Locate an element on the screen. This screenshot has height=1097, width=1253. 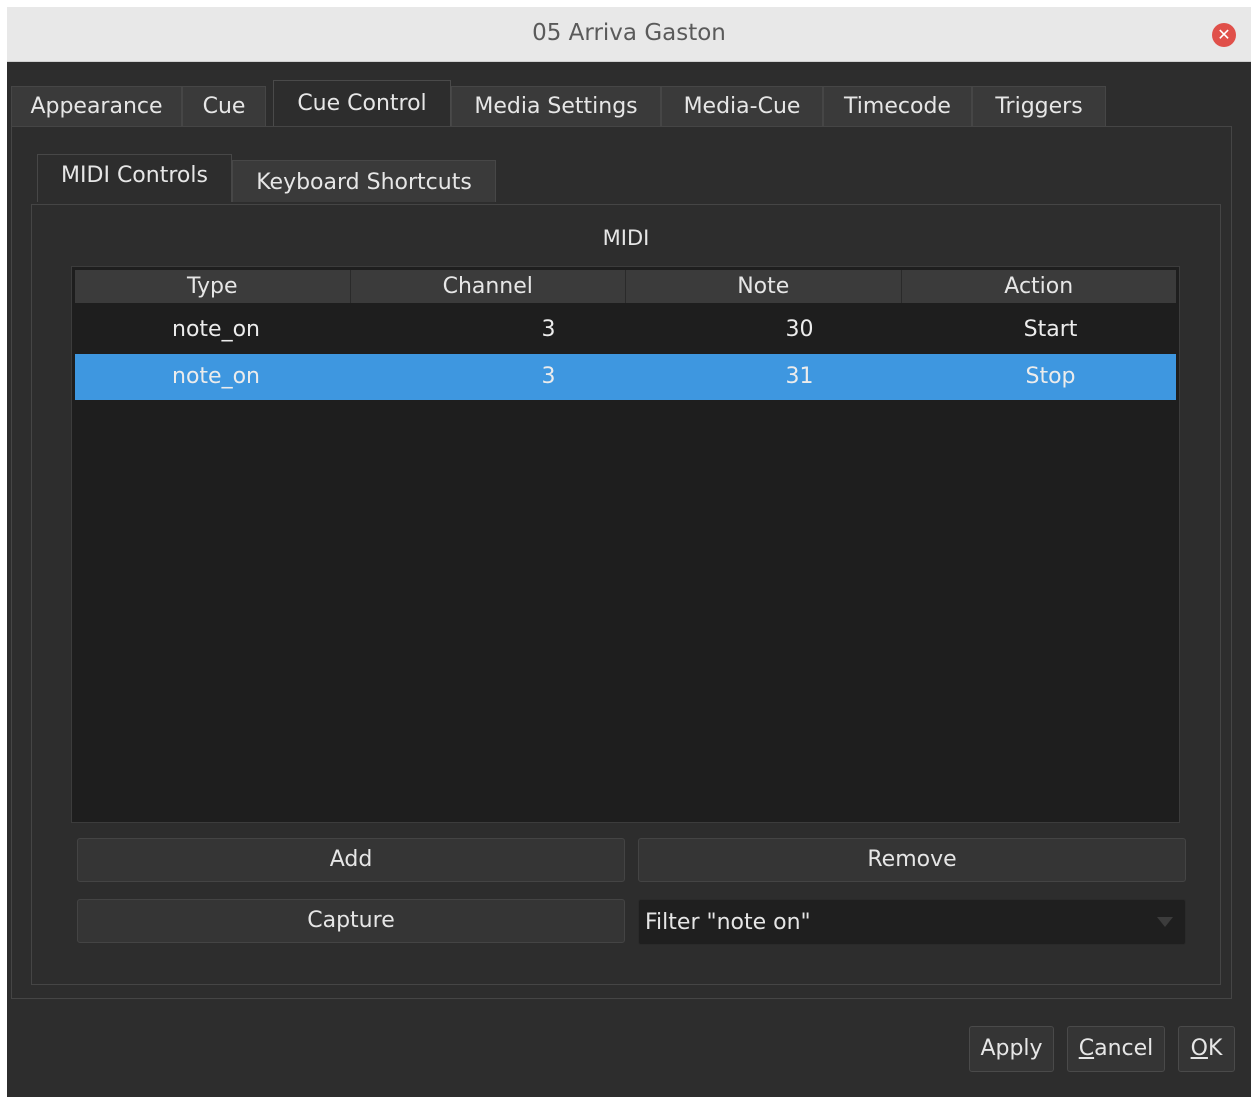
cell-note: 31 is located at coordinates (799, 376).